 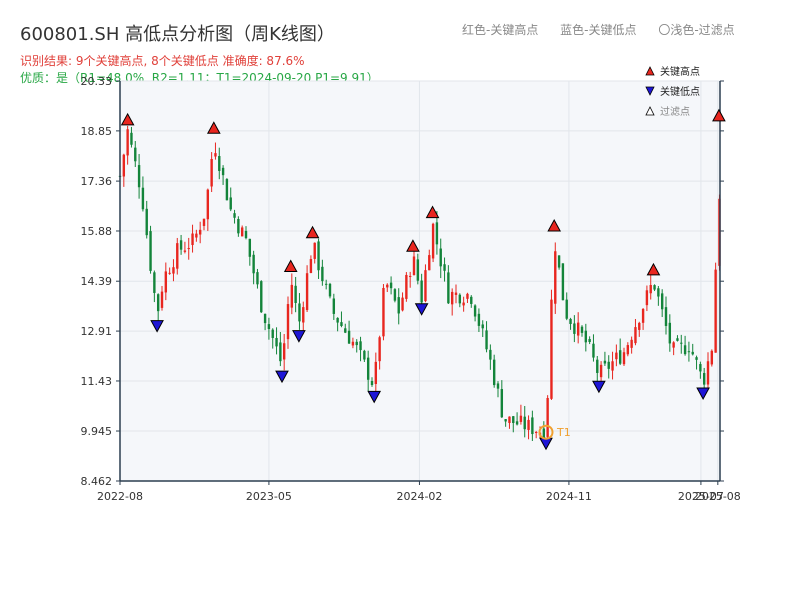 I want to click on x-tick-label: 2024-02, so click(x=419, y=496).